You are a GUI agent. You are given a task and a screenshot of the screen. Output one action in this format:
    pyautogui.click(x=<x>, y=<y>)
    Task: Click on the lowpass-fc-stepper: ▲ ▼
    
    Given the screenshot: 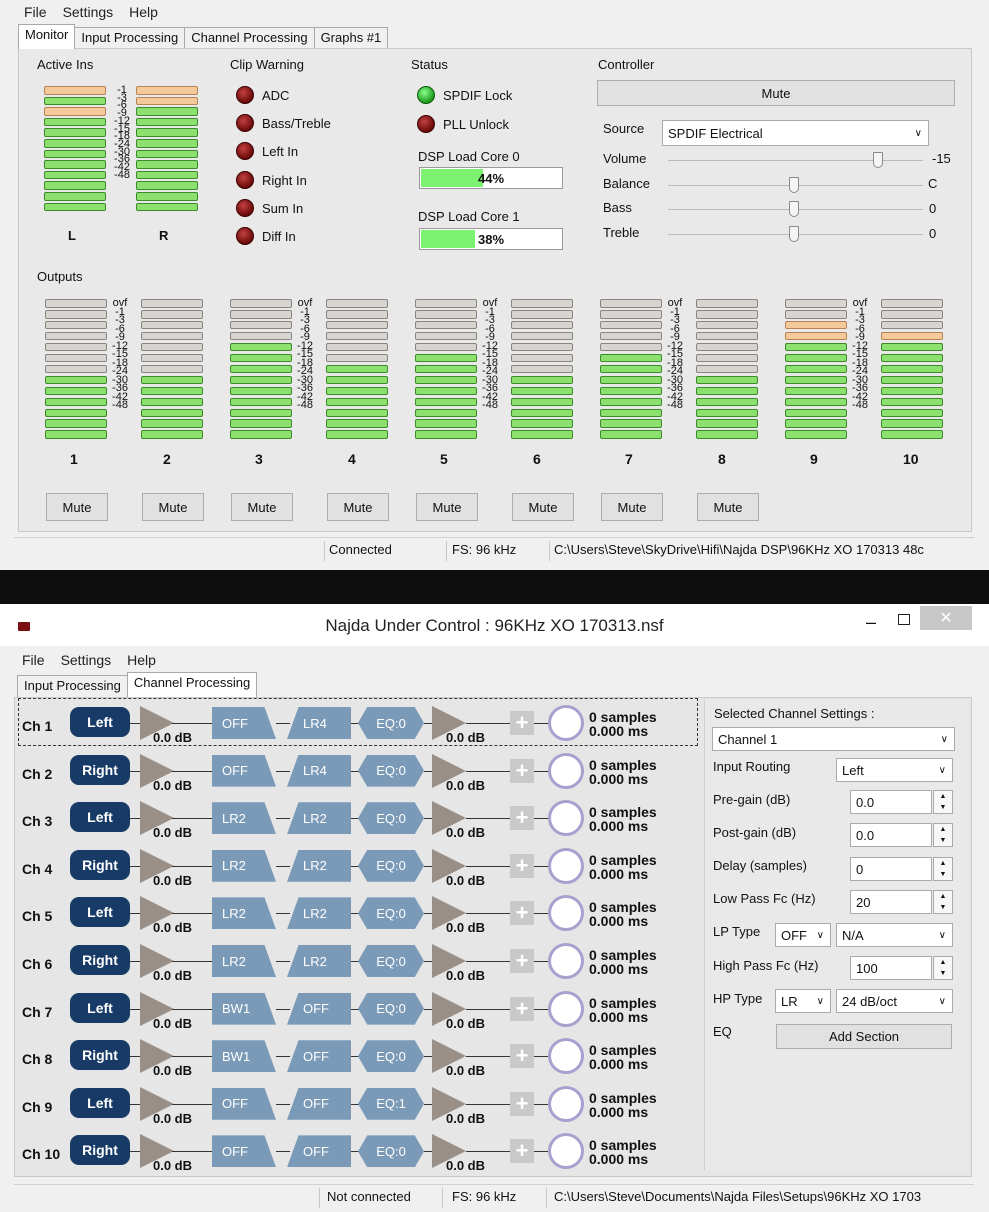 What is the action you would take?
    pyautogui.click(x=943, y=902)
    